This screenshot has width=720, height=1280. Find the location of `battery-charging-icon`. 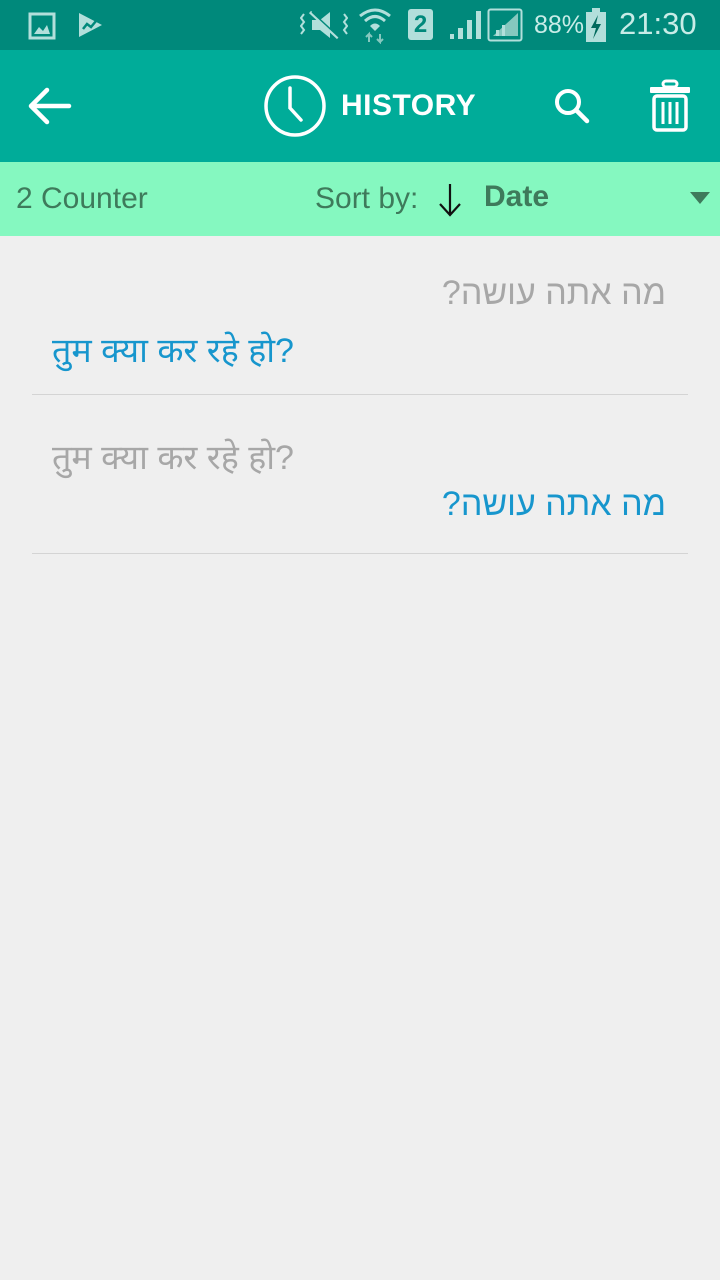

battery-charging-icon is located at coordinates (596, 25).